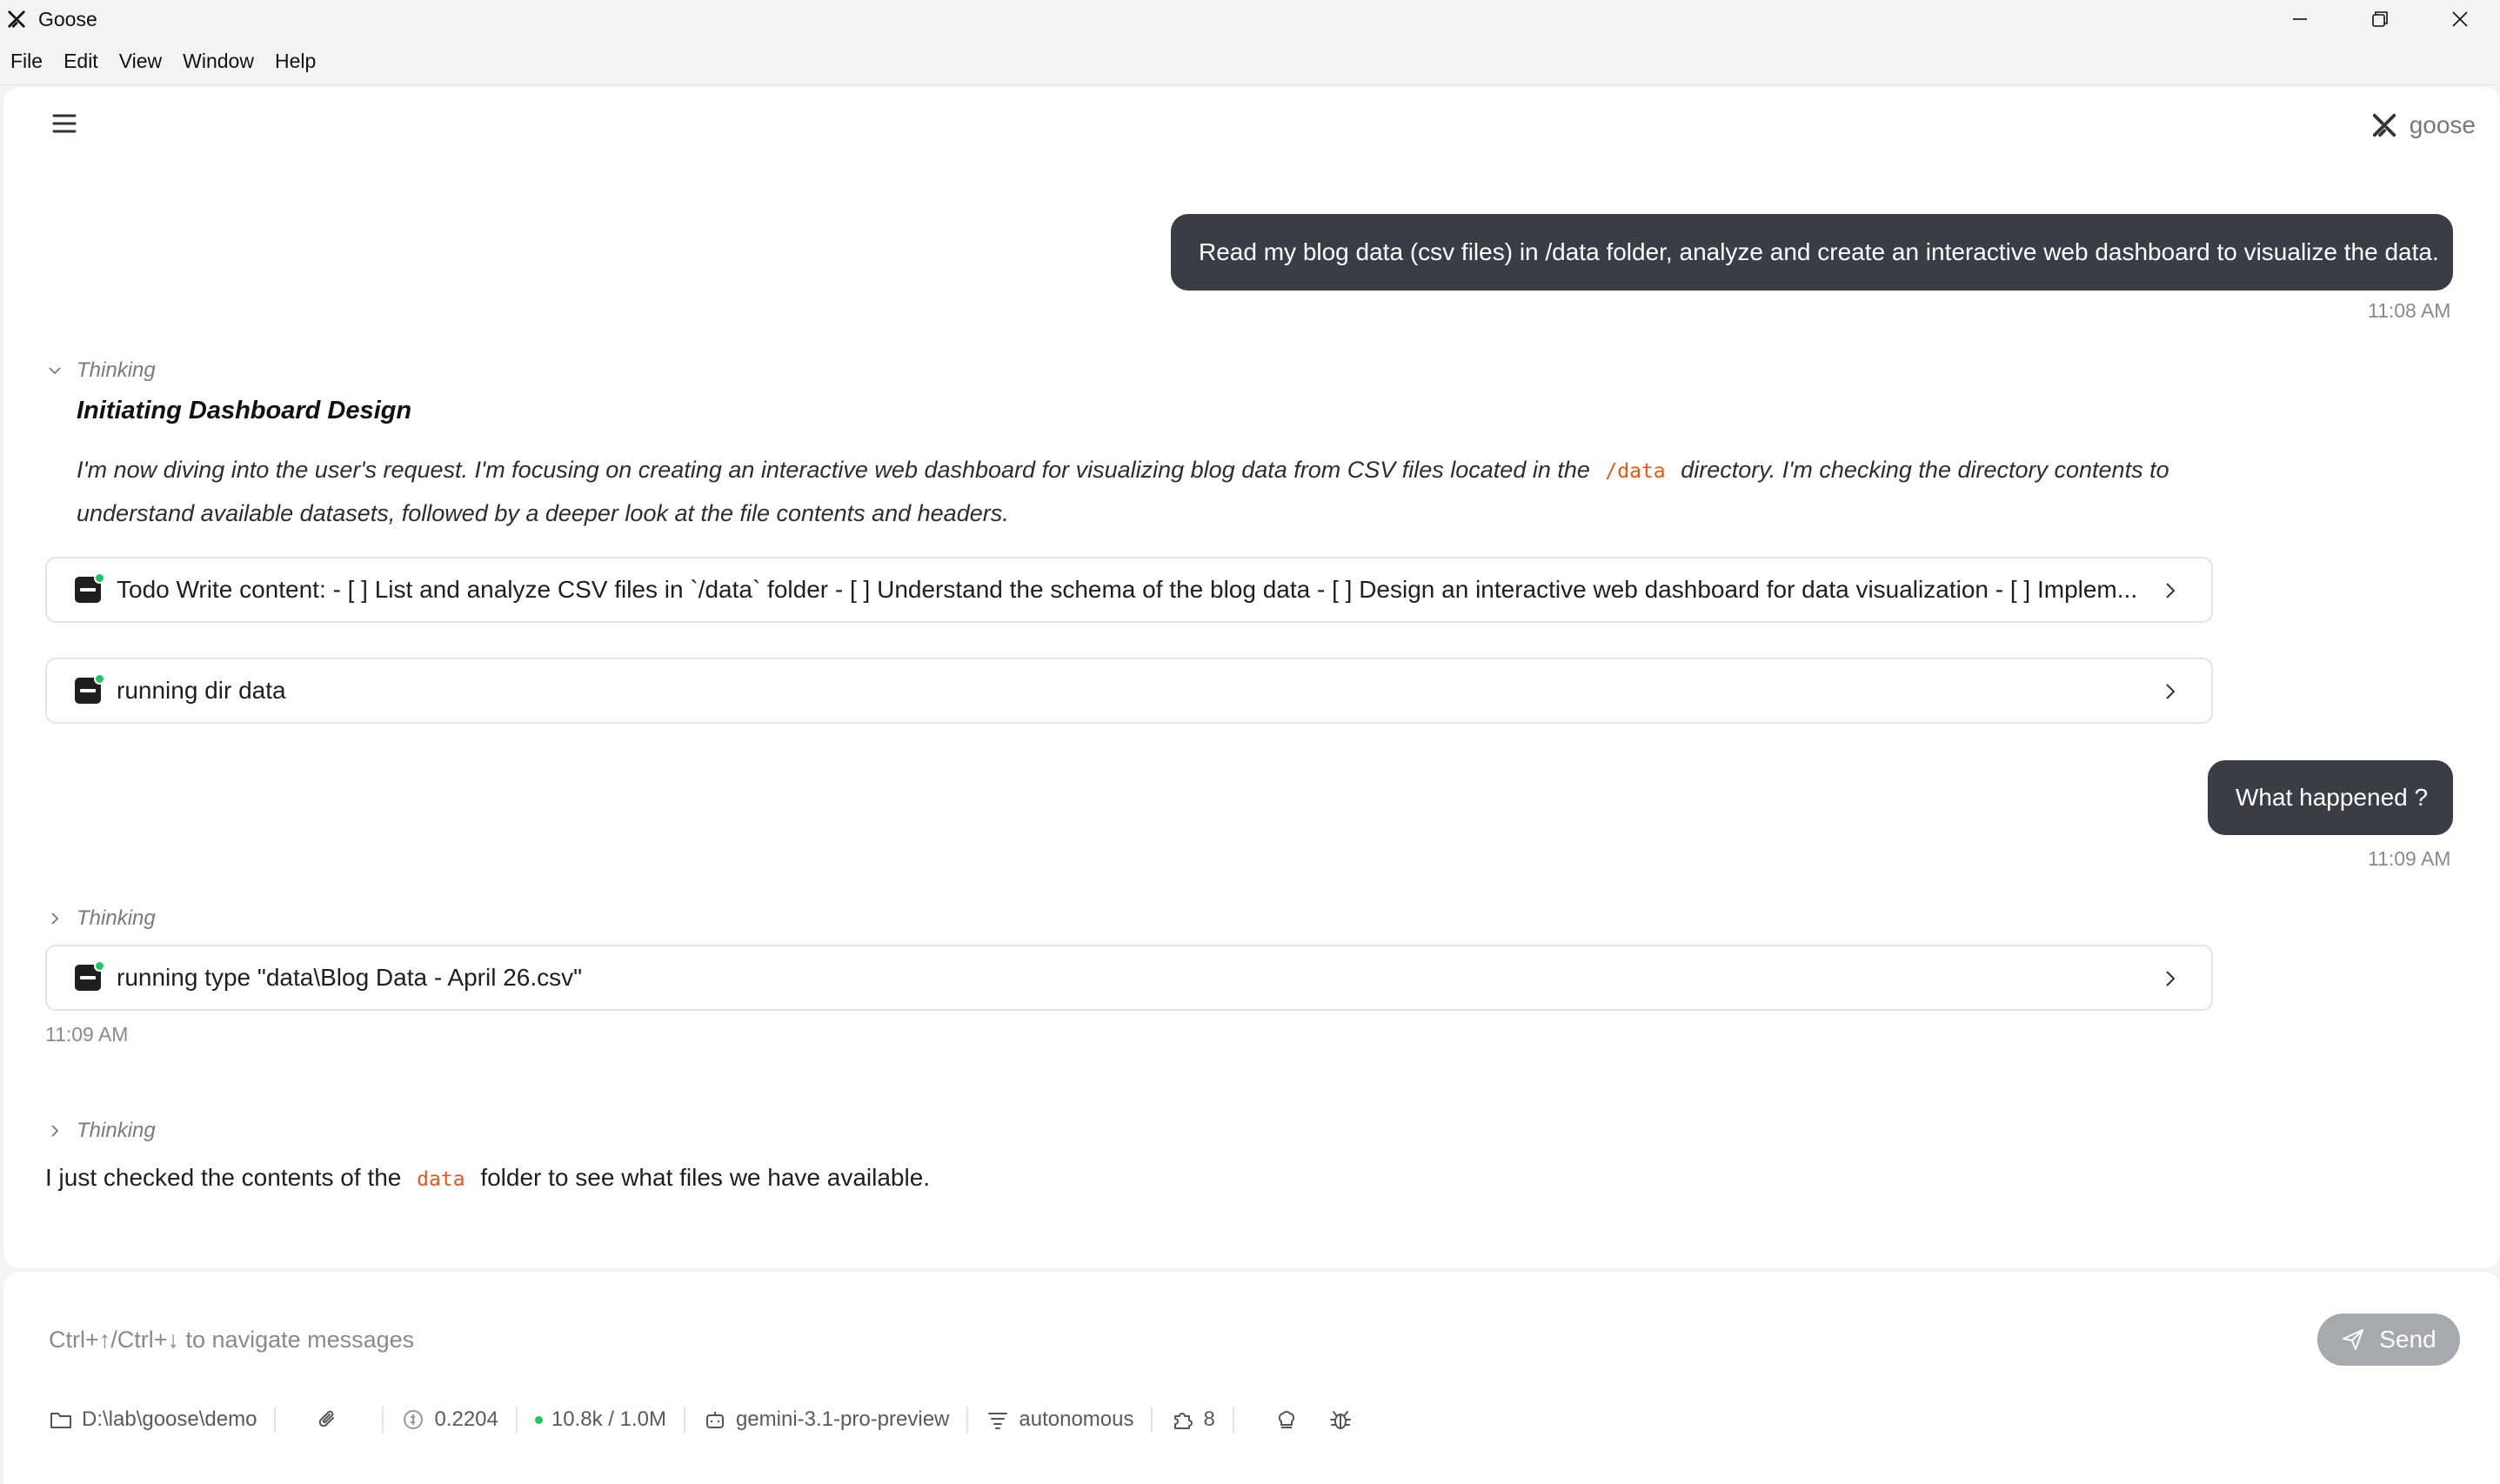  I want to click on send-icon, so click(2353, 1339).